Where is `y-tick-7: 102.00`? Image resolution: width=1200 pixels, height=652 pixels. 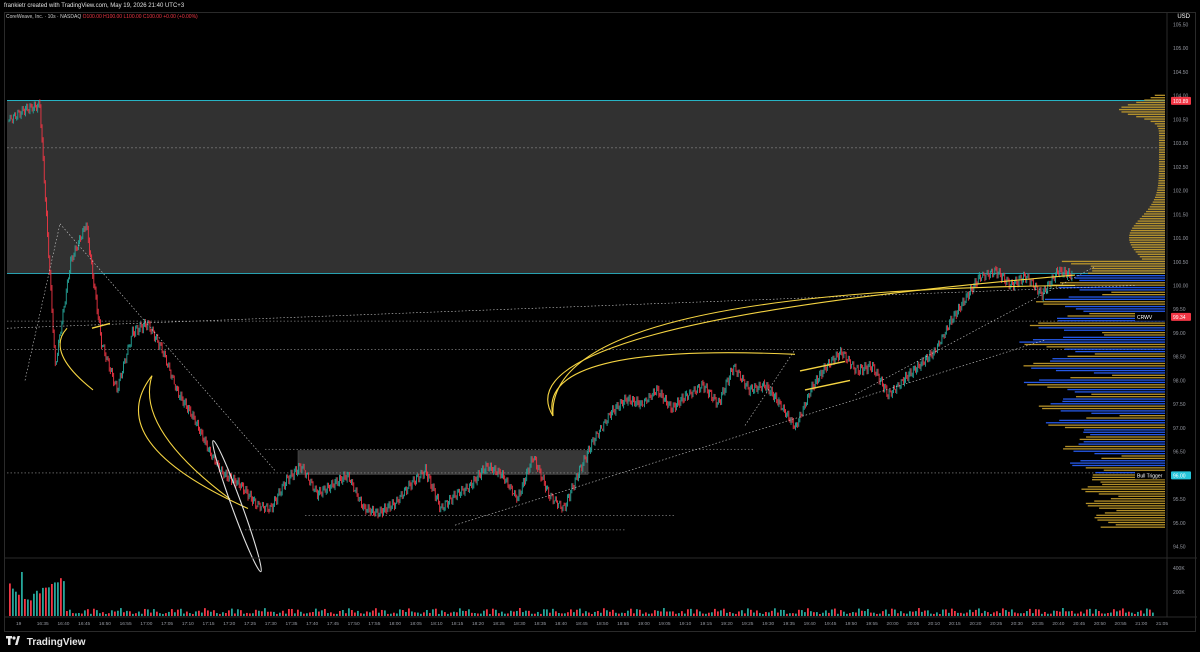
y-tick-7: 102.00 is located at coordinates (1181, 192).